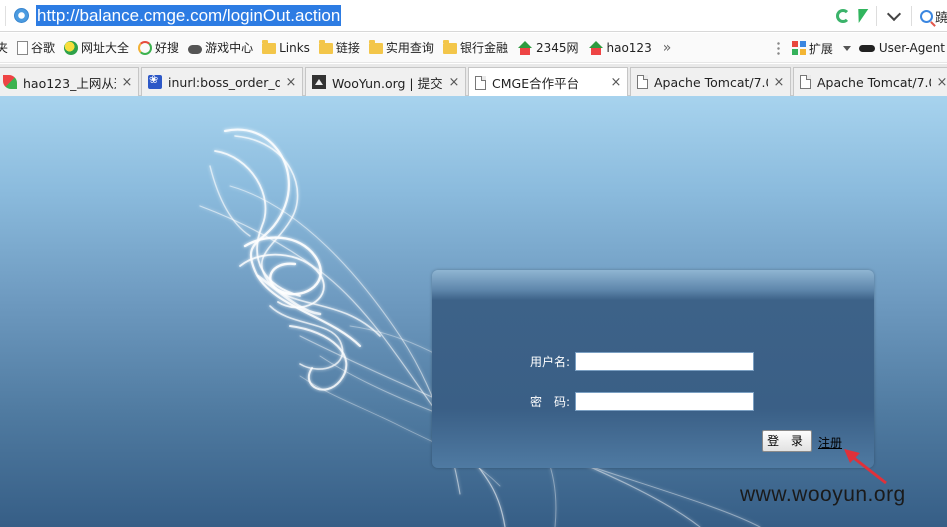 The height and width of the screenshot is (527, 947). I want to click on bookmark-item: hao123, so click(620, 48).